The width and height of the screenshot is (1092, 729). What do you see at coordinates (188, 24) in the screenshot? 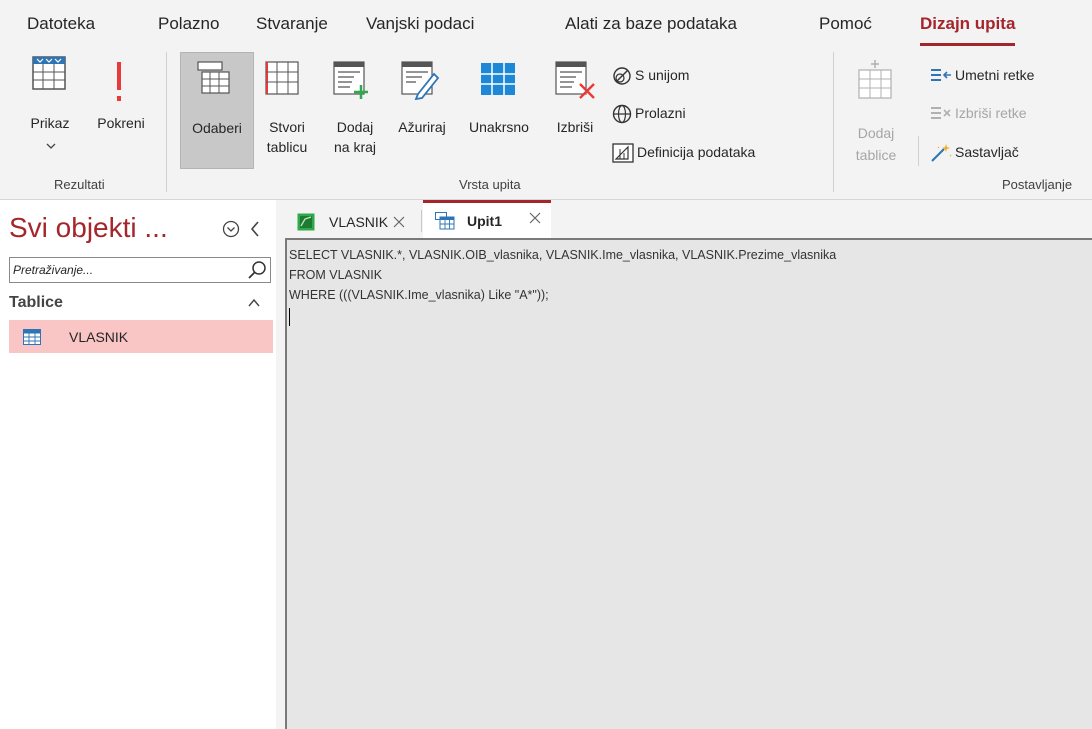
I see `tab-polazno: Polazno` at bounding box center [188, 24].